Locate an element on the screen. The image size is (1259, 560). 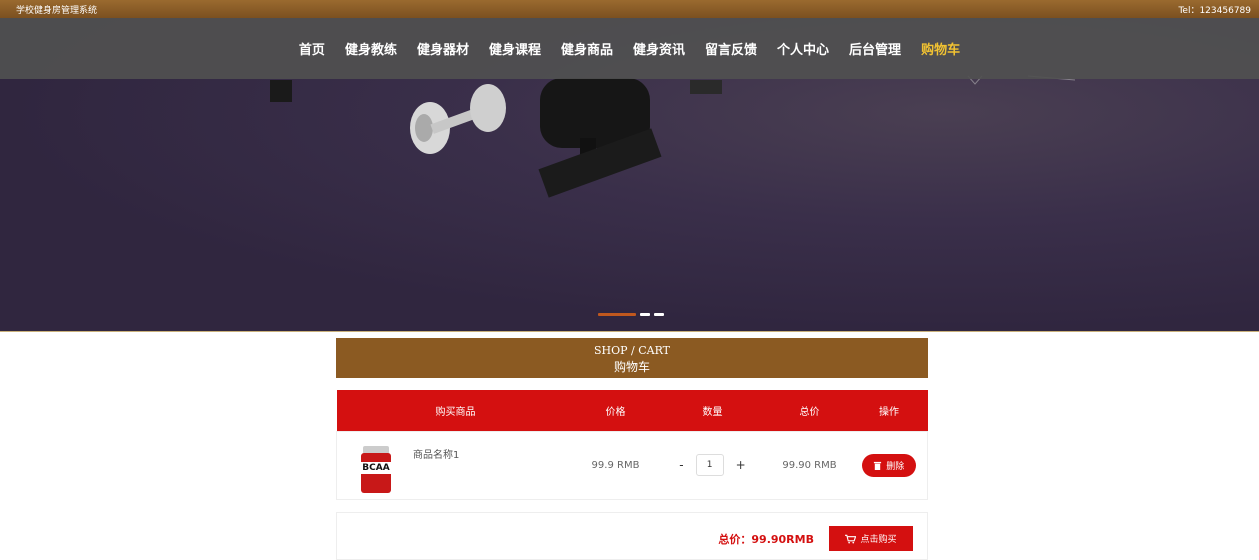
nav-equipment: 健身器材 is located at coordinates (443, 48).